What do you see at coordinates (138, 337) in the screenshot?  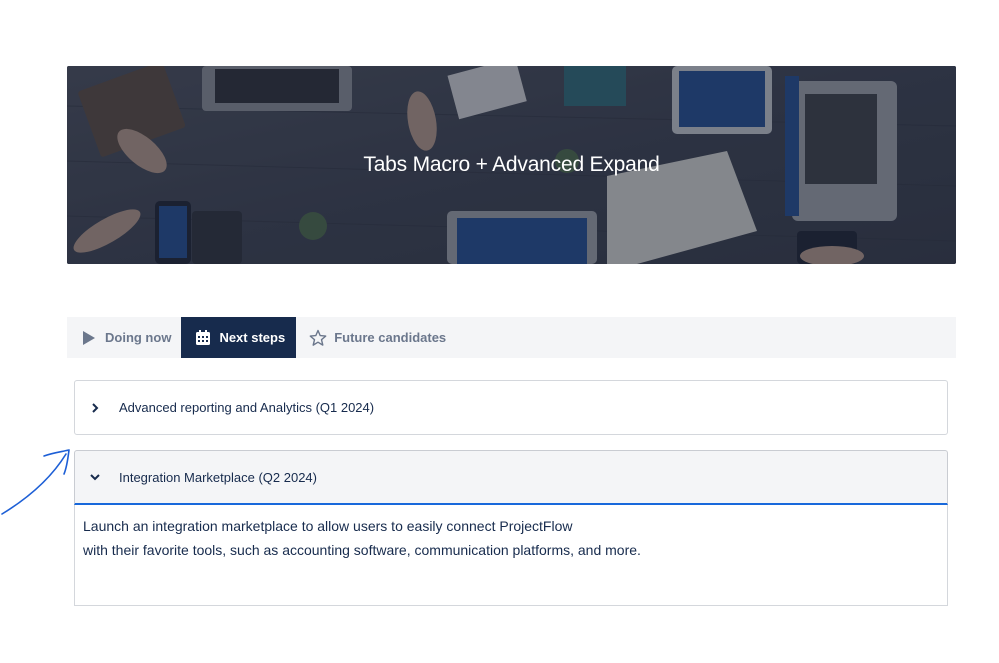 I see `tab-label: Doing now` at bounding box center [138, 337].